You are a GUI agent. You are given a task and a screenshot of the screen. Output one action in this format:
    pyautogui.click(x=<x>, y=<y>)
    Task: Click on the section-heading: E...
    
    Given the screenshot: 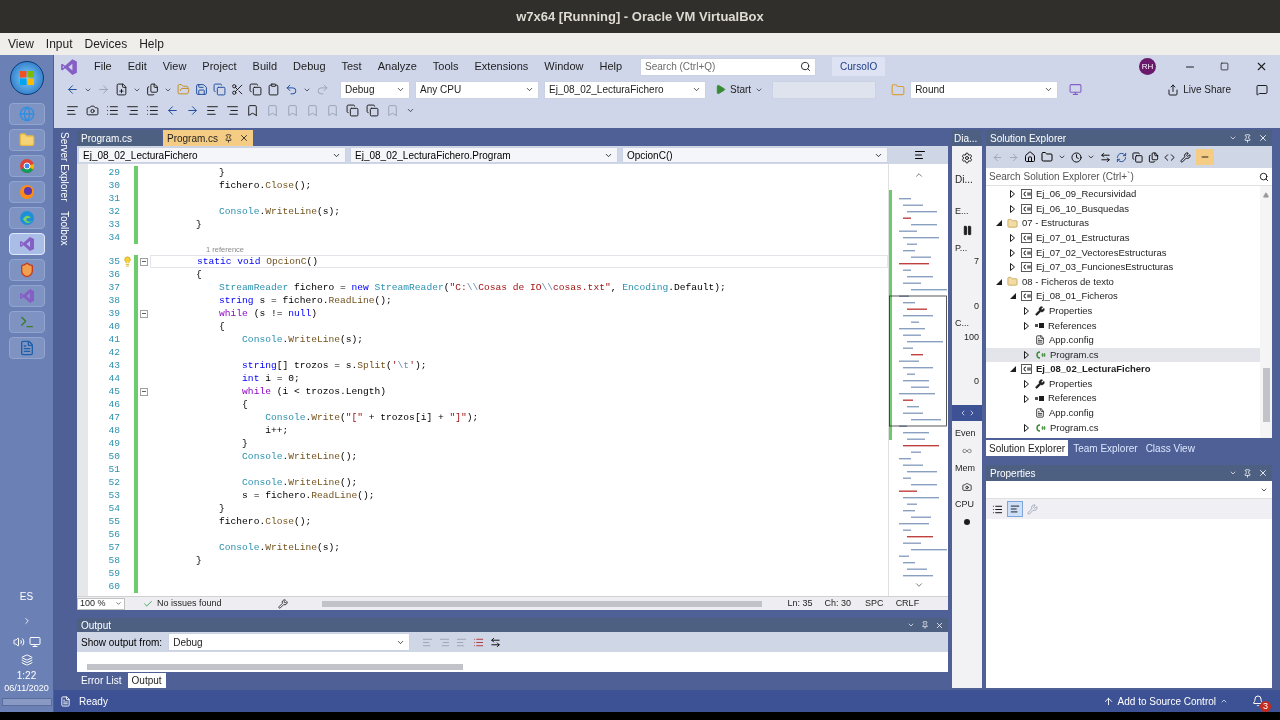 What is the action you would take?
    pyautogui.click(x=967, y=212)
    